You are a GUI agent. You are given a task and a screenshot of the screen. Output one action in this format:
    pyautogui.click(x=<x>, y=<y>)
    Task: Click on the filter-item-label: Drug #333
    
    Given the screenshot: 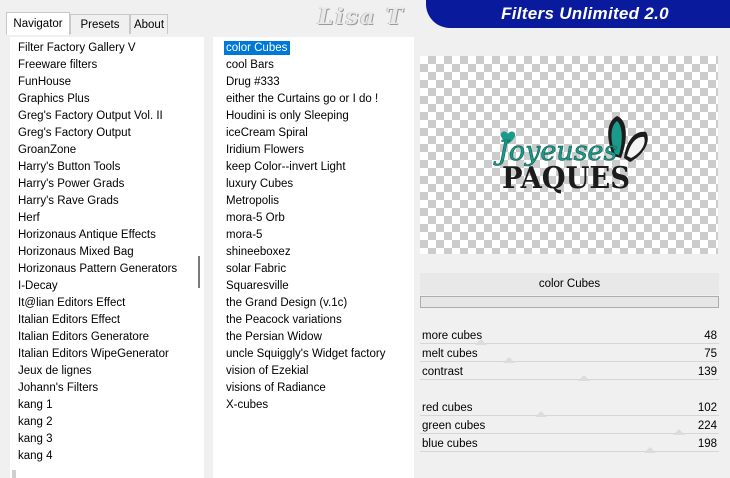 What is the action you would take?
    pyautogui.click(x=253, y=82)
    